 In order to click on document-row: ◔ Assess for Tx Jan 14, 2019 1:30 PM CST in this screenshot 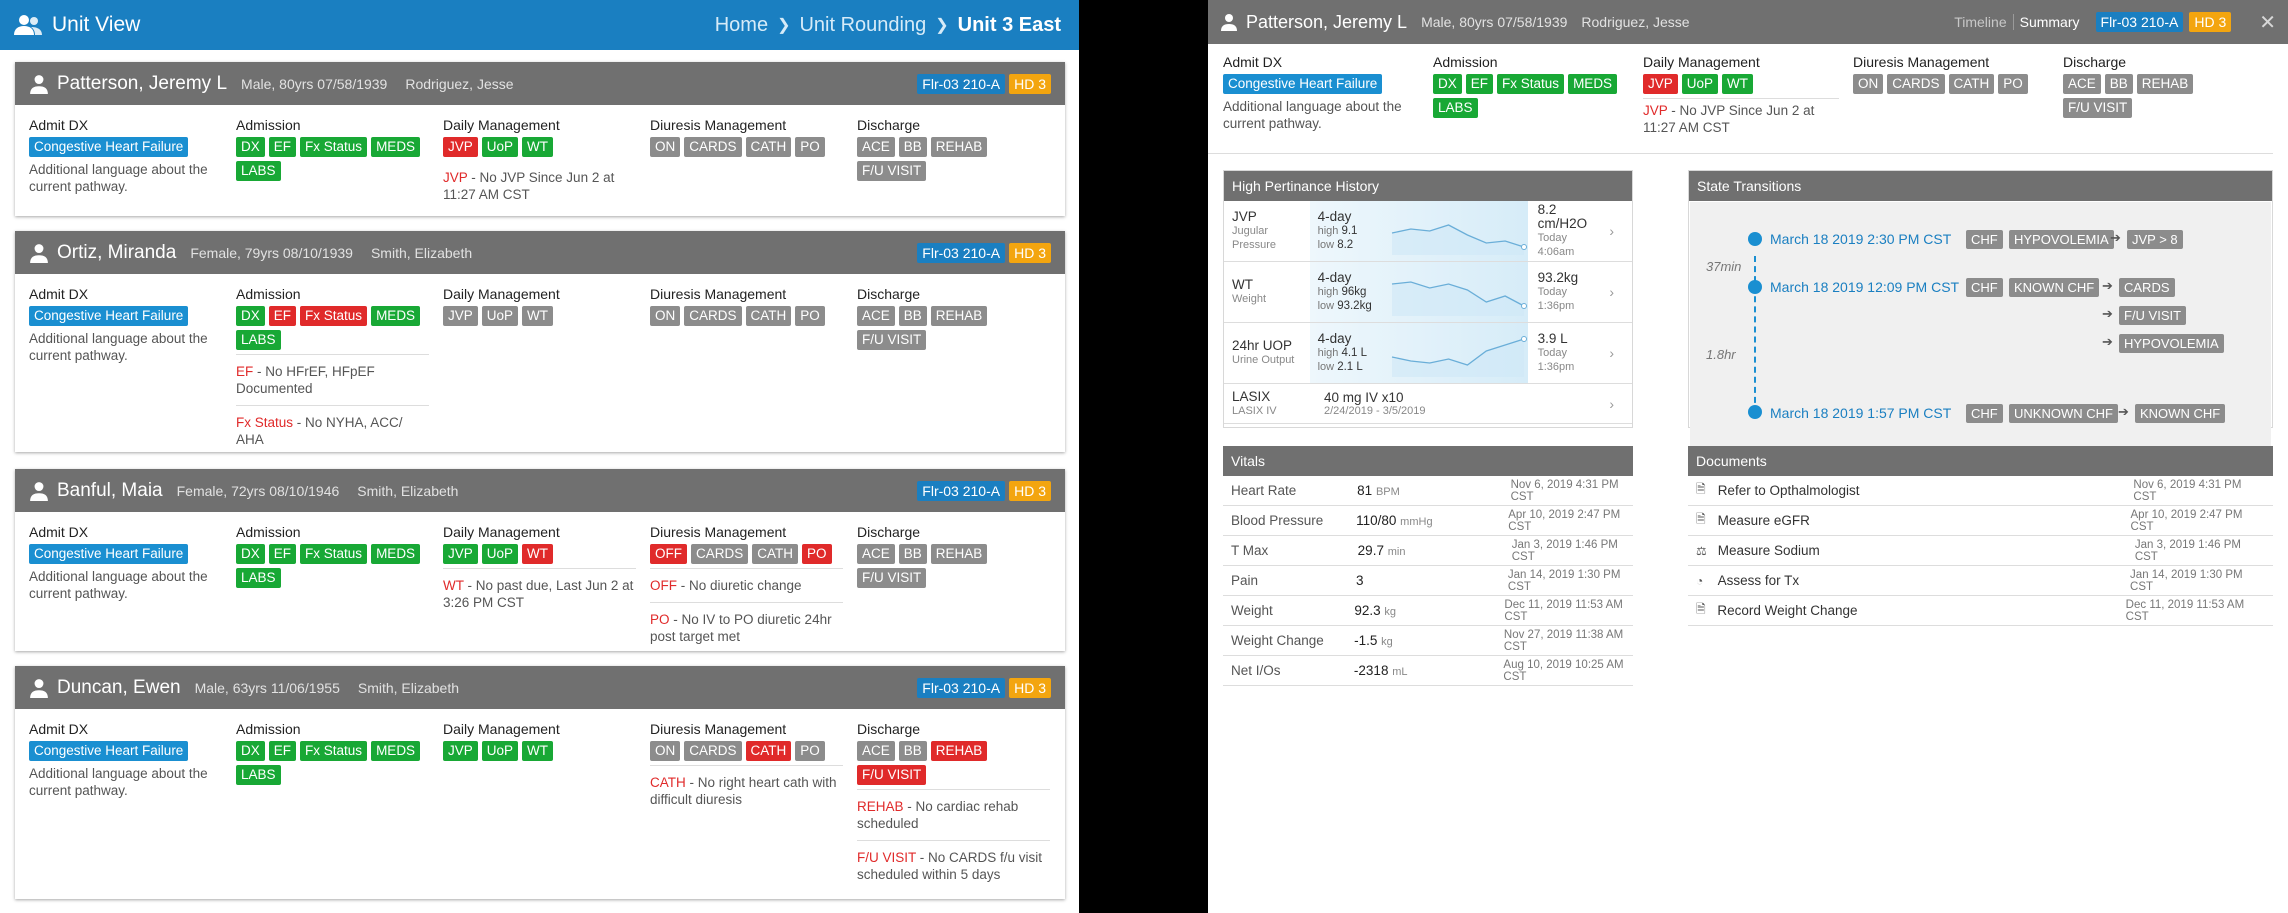, I will do `click(1980, 581)`.